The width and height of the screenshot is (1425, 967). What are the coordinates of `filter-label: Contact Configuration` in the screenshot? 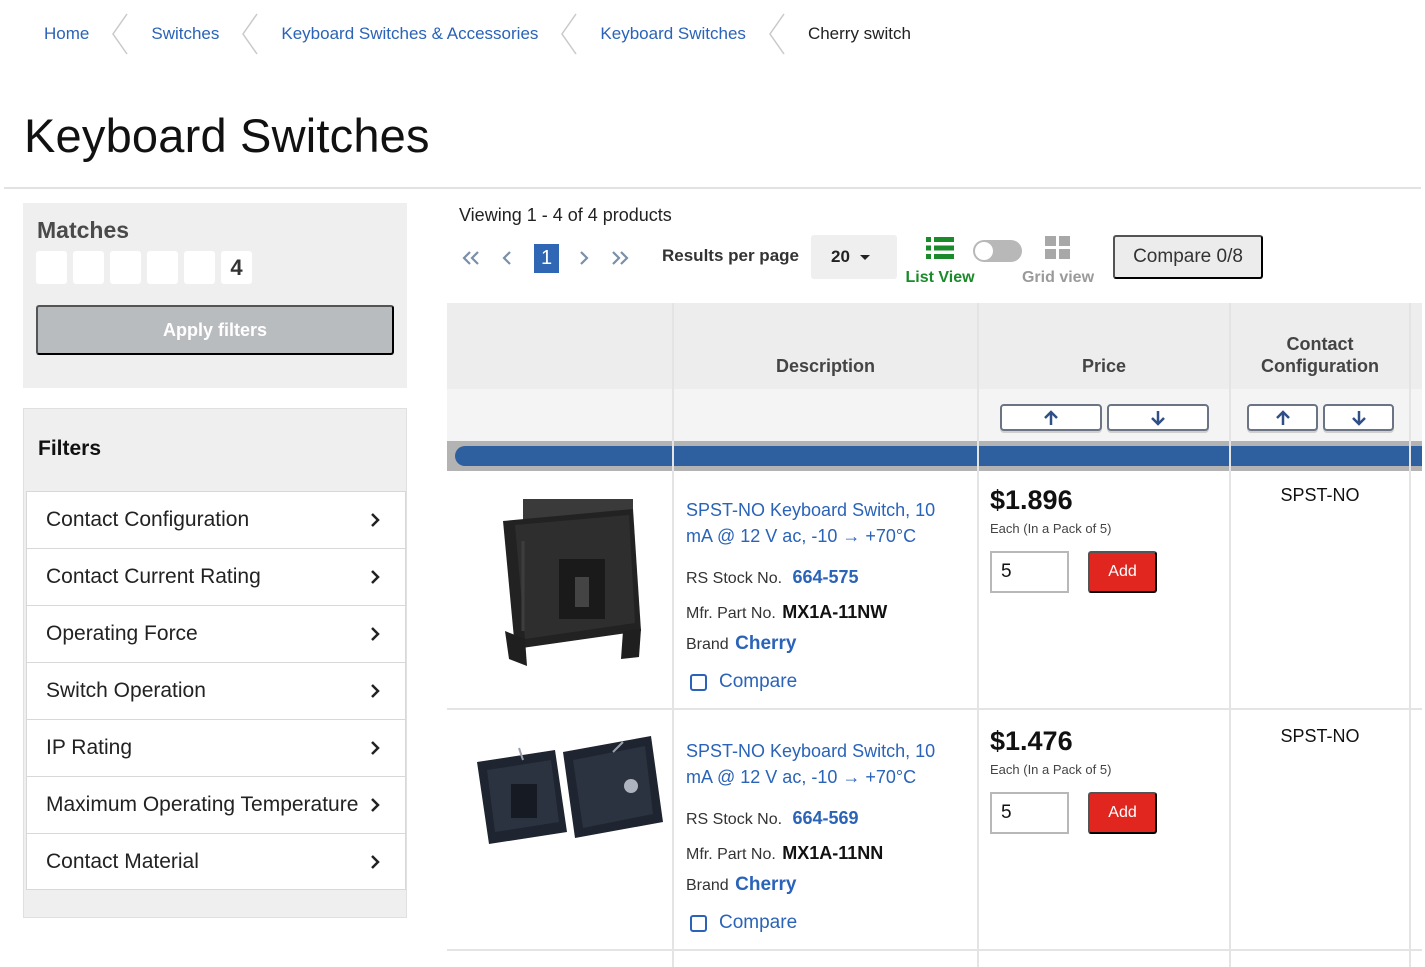 It's located at (148, 519).